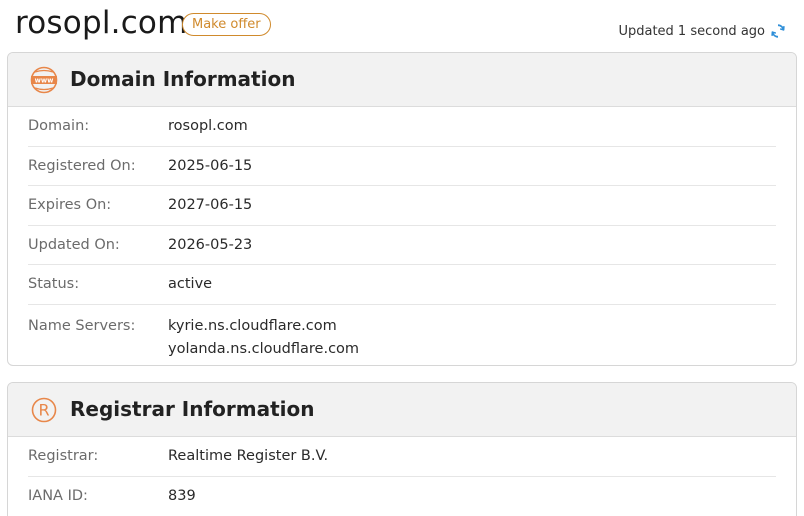 The width and height of the screenshot is (804, 516). I want to click on domain-value: rosopl.com, so click(208, 126).